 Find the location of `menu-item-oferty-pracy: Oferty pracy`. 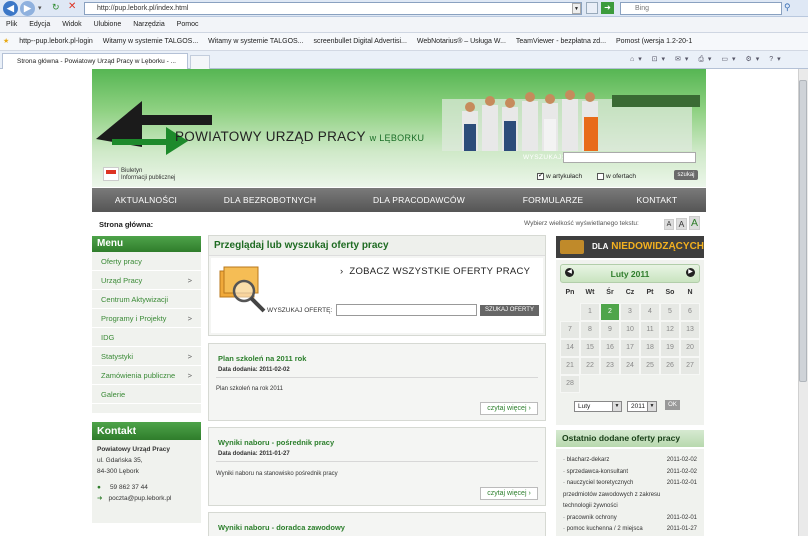

menu-item-oferty-pracy: Oferty pracy is located at coordinates (146, 261).